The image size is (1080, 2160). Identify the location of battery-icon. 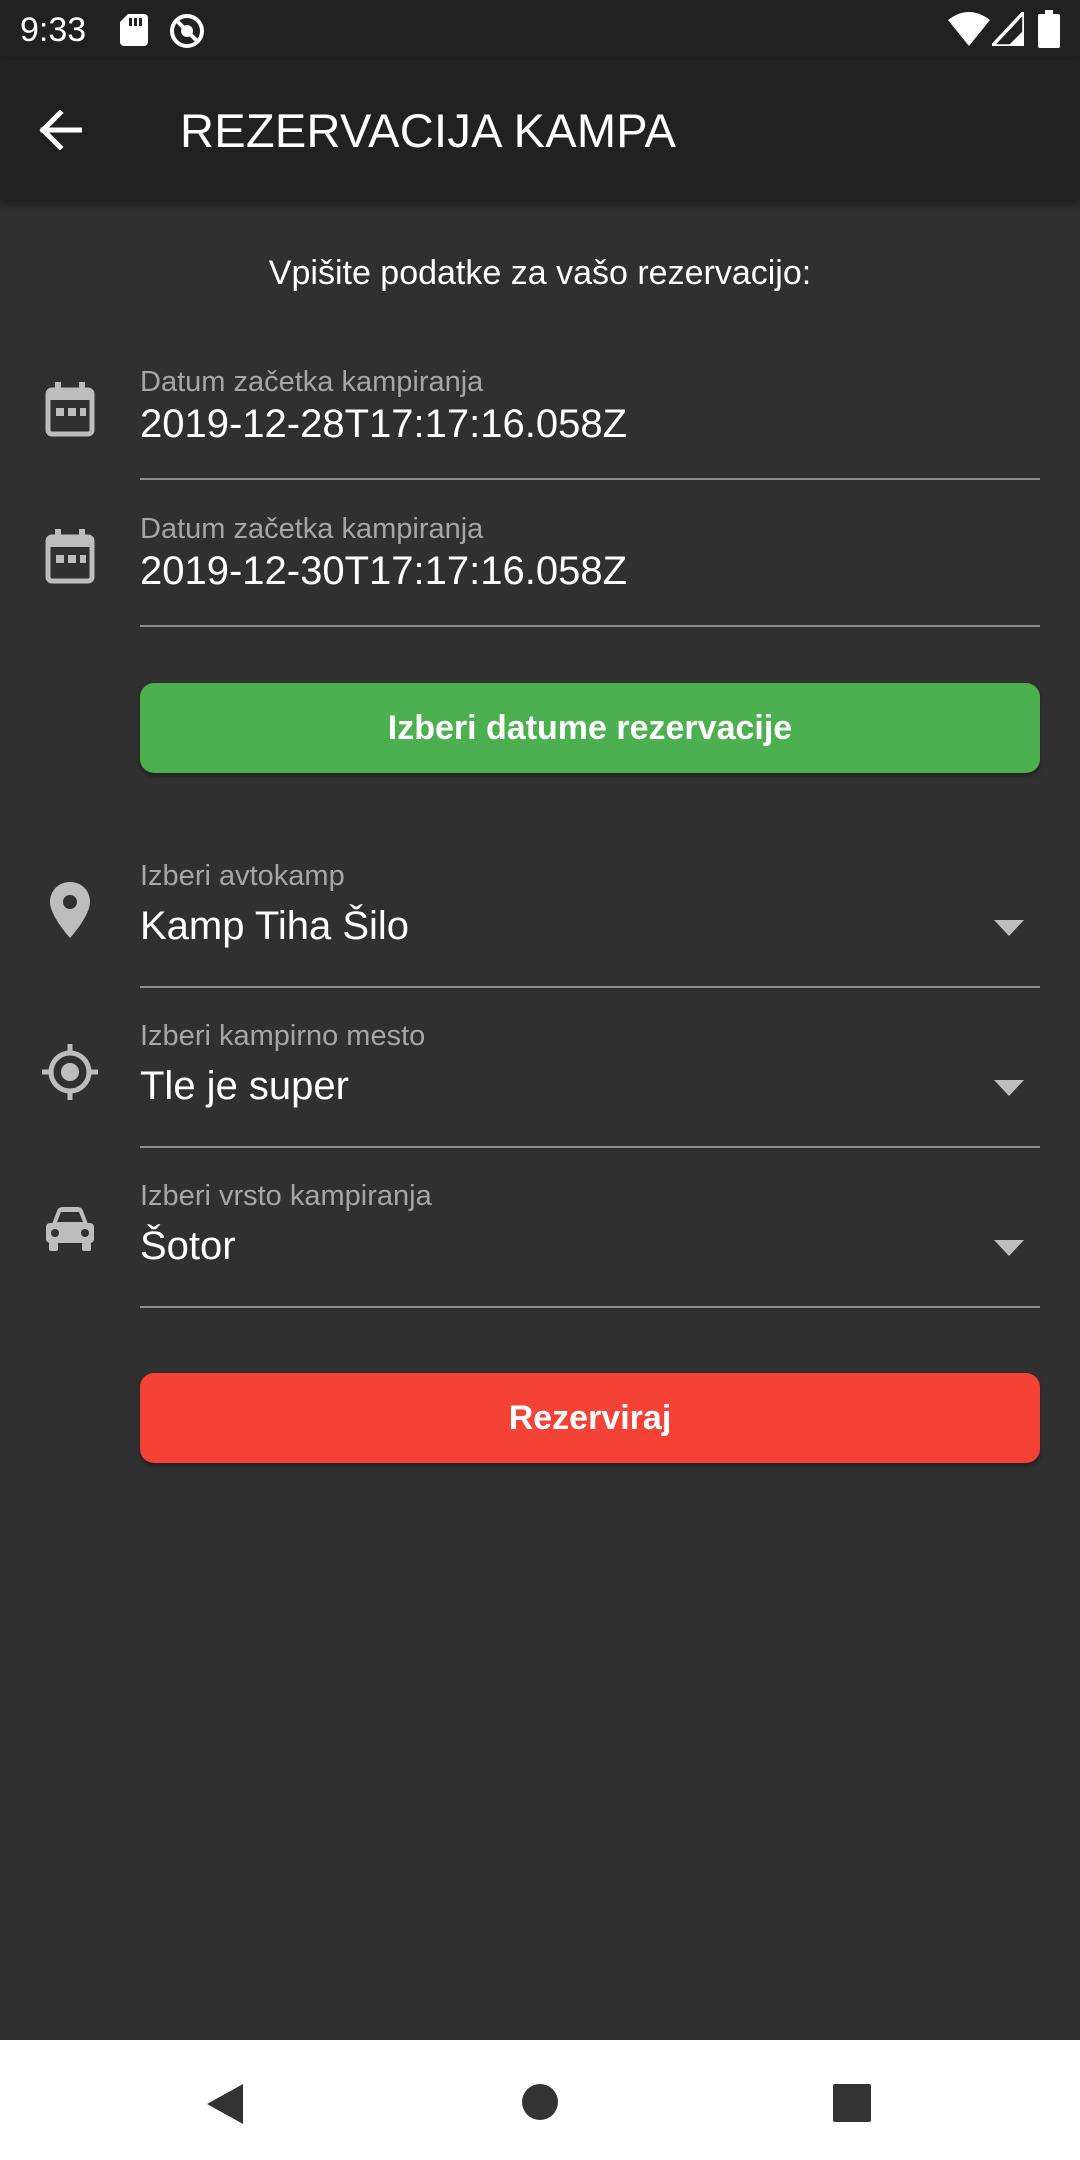
(1049, 29).